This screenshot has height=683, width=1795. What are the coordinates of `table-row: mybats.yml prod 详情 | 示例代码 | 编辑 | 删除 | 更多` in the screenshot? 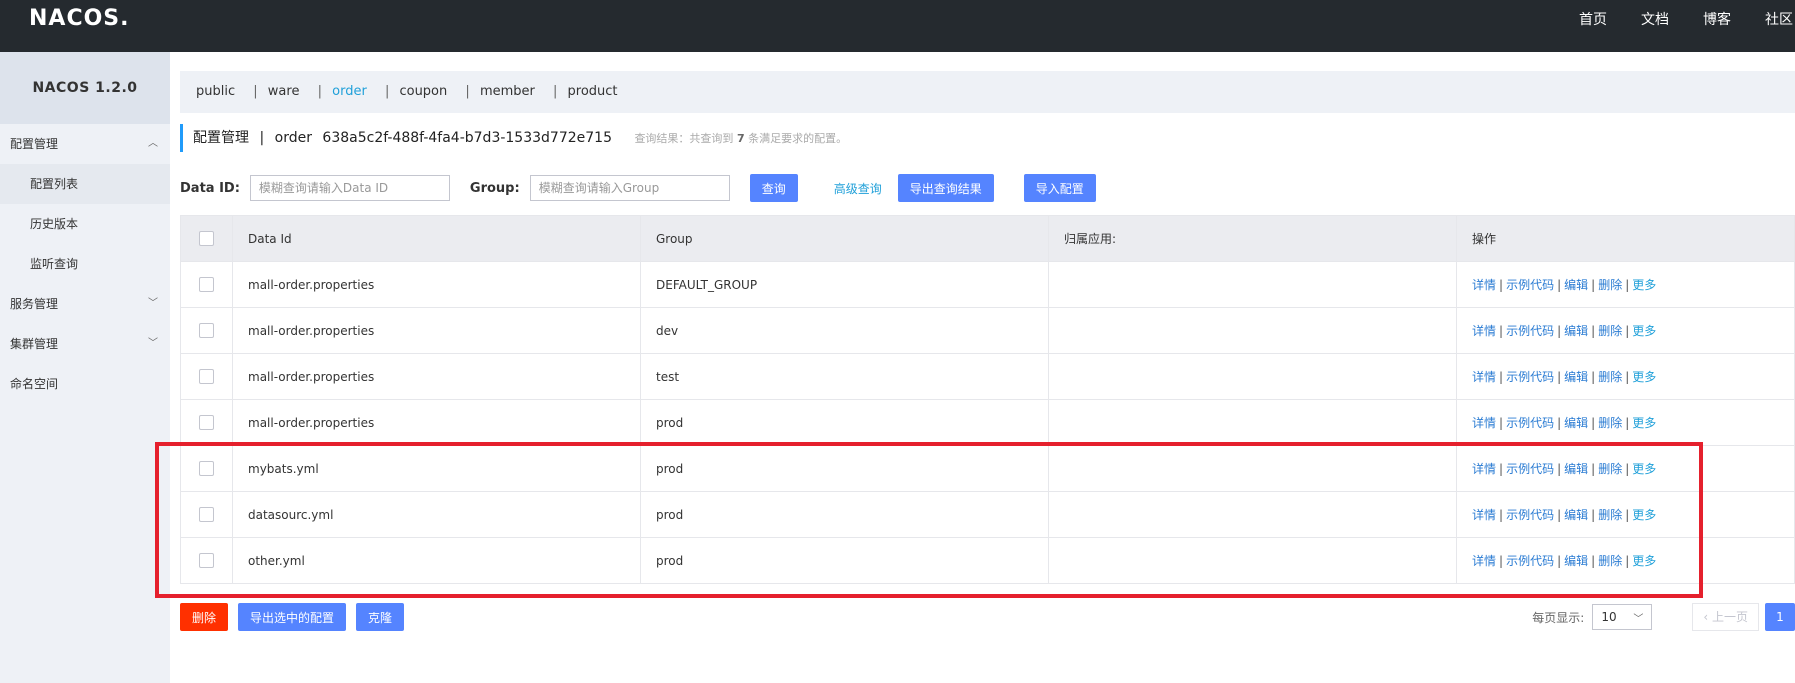 It's located at (987, 468).